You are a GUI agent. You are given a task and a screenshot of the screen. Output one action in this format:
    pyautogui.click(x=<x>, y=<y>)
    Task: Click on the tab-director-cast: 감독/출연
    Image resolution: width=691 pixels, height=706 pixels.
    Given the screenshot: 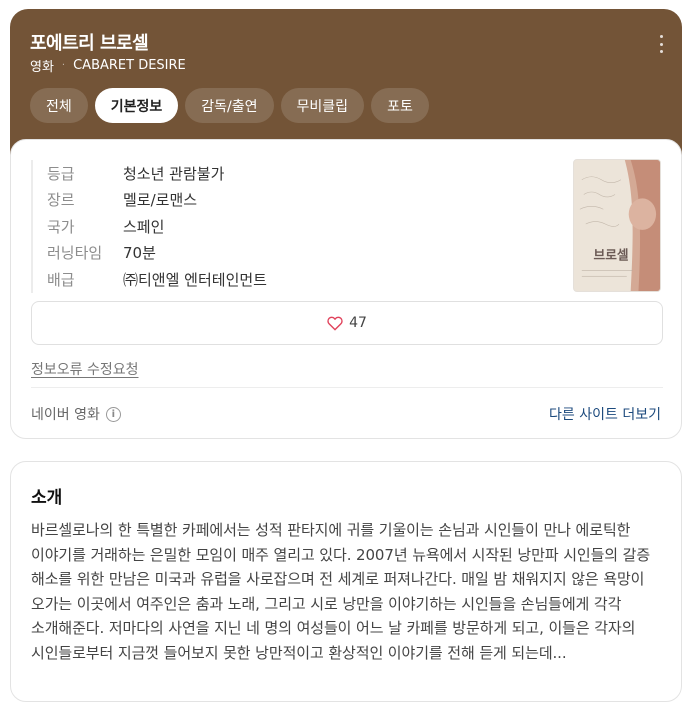 What is the action you would take?
    pyautogui.click(x=229, y=105)
    